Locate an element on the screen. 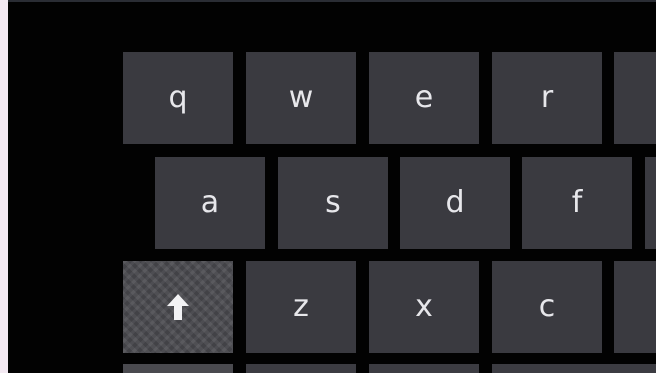  key-label: e is located at coordinates (424, 97).